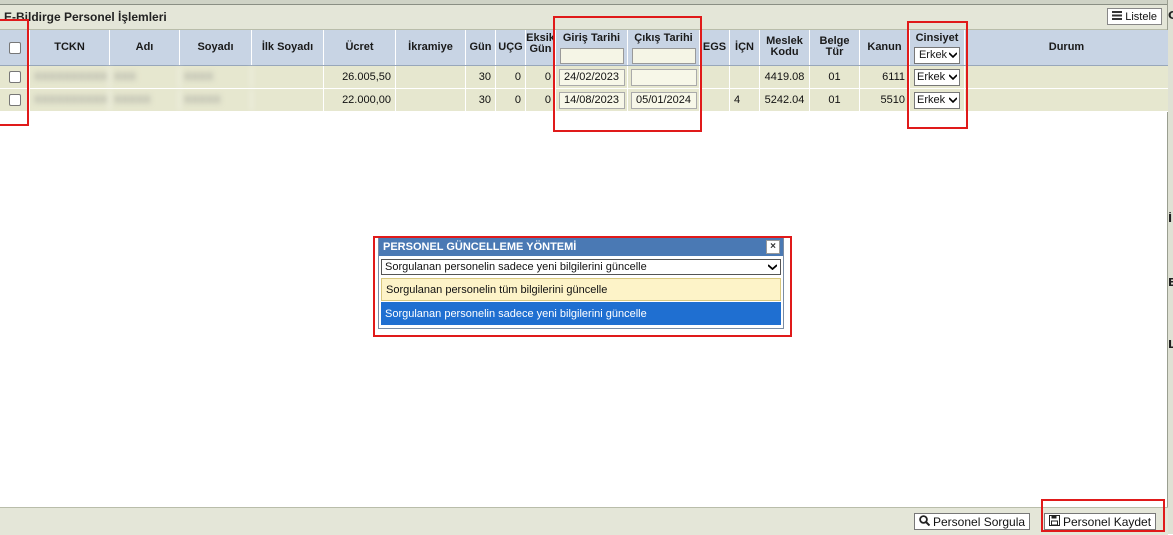  Describe the element at coordinates (360, 100) in the screenshot. I see `cell-ucret: 22.000,00` at that location.